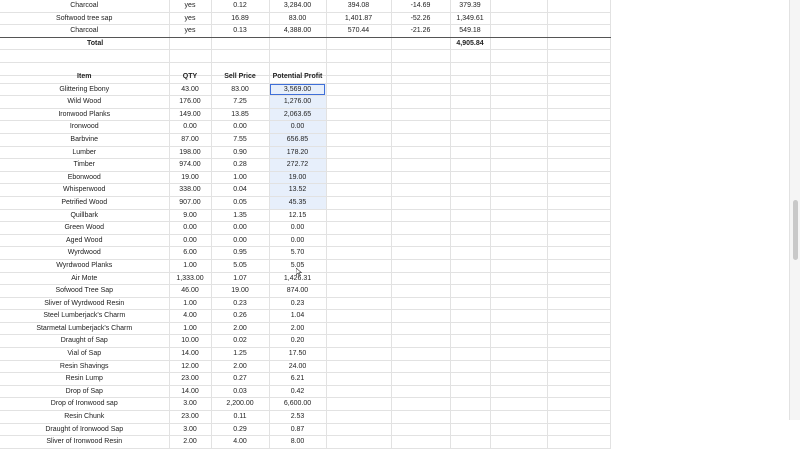  What do you see at coordinates (190, 266) in the screenshot?
I see `cell-qty: 1.00` at bounding box center [190, 266].